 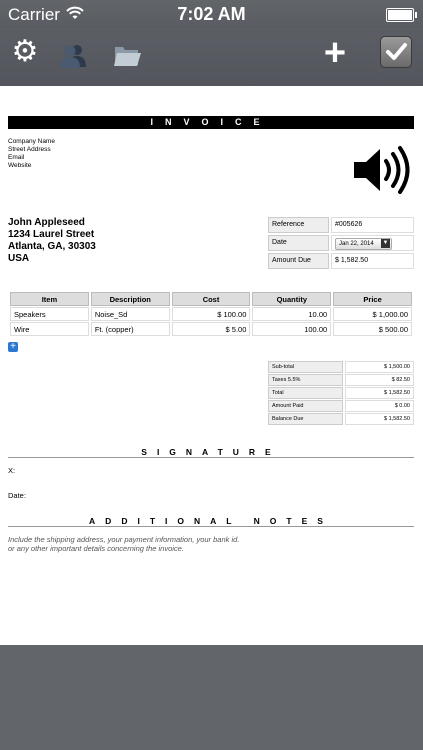 I want to click on amount-paid-row: Amount Paid $ 0.00, so click(x=341, y=406).